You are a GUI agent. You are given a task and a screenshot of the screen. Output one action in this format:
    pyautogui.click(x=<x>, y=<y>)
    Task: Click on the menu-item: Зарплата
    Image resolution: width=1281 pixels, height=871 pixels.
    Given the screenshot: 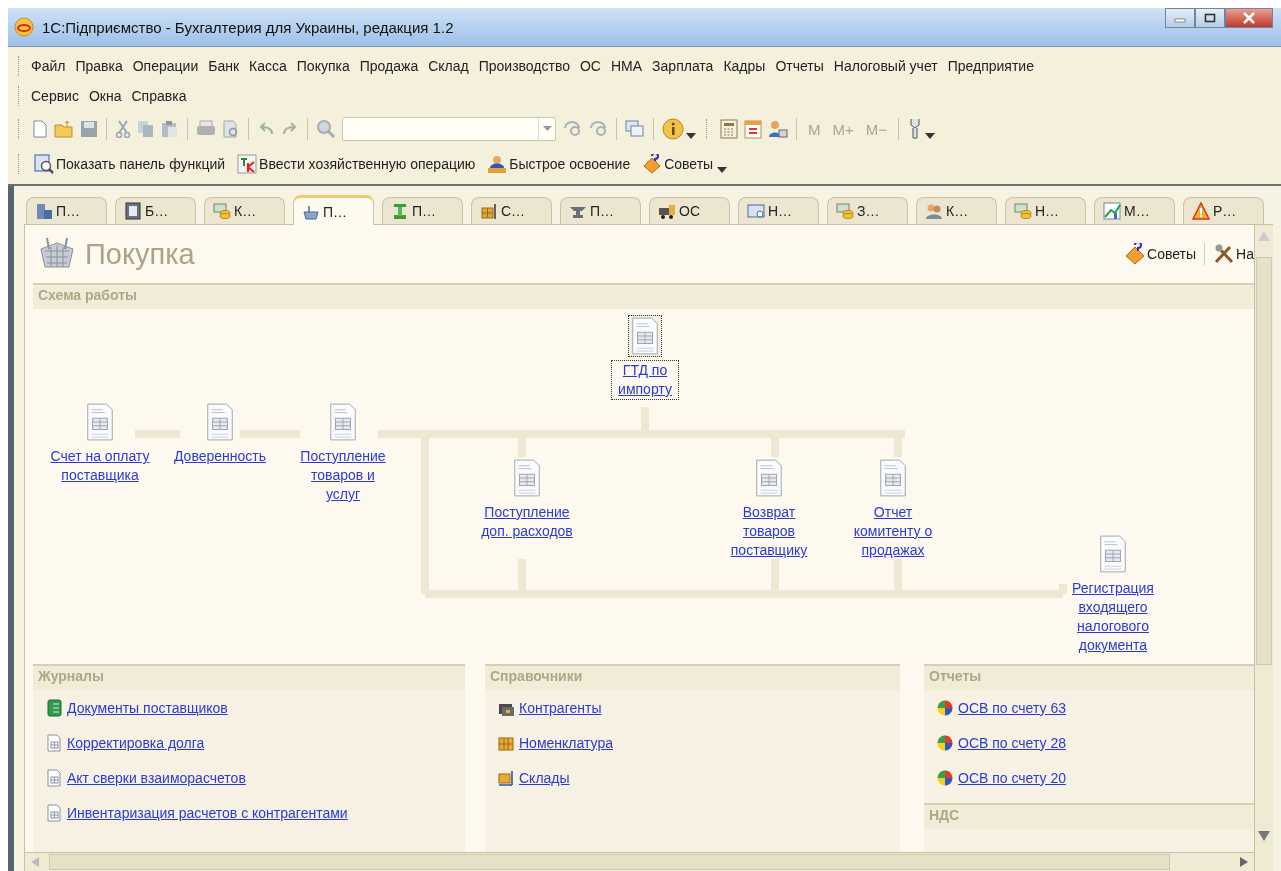 What is the action you would take?
    pyautogui.click(x=683, y=66)
    